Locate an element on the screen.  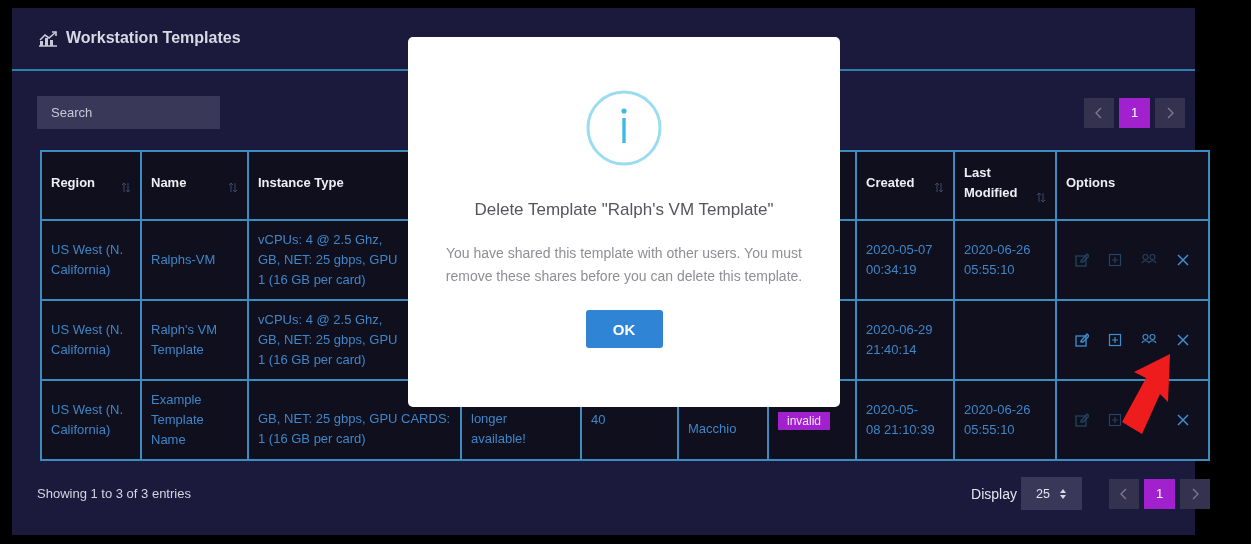
table-cell-text: 2020-05-07 00:34:19 is located at coordinates (900, 260).